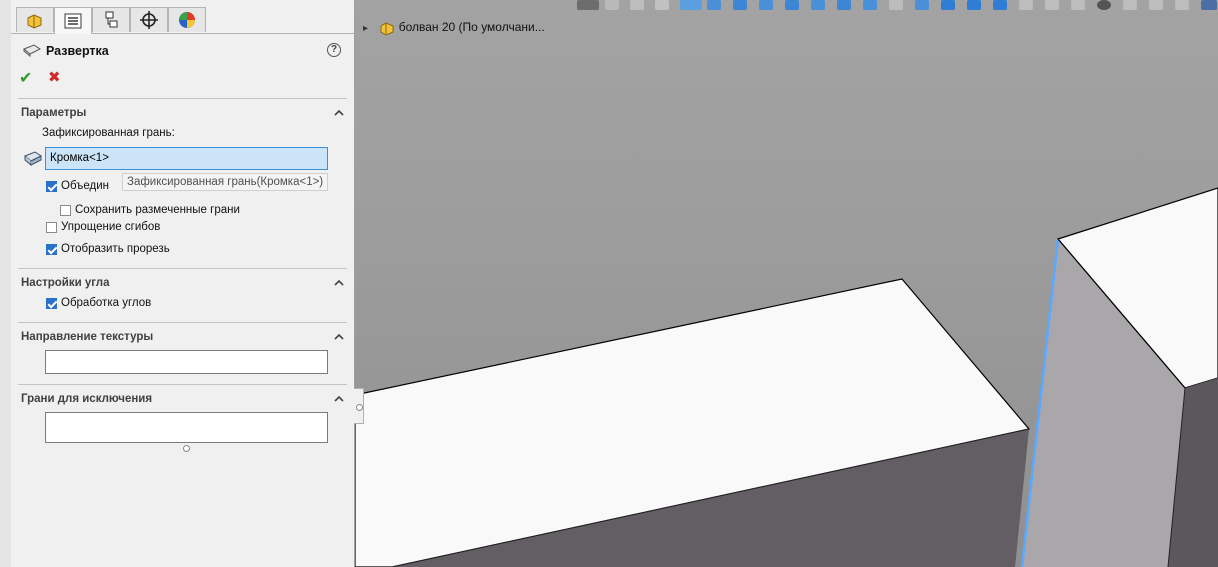  What do you see at coordinates (32, 50) in the screenshot?
I see `flatten-feature-icon` at bounding box center [32, 50].